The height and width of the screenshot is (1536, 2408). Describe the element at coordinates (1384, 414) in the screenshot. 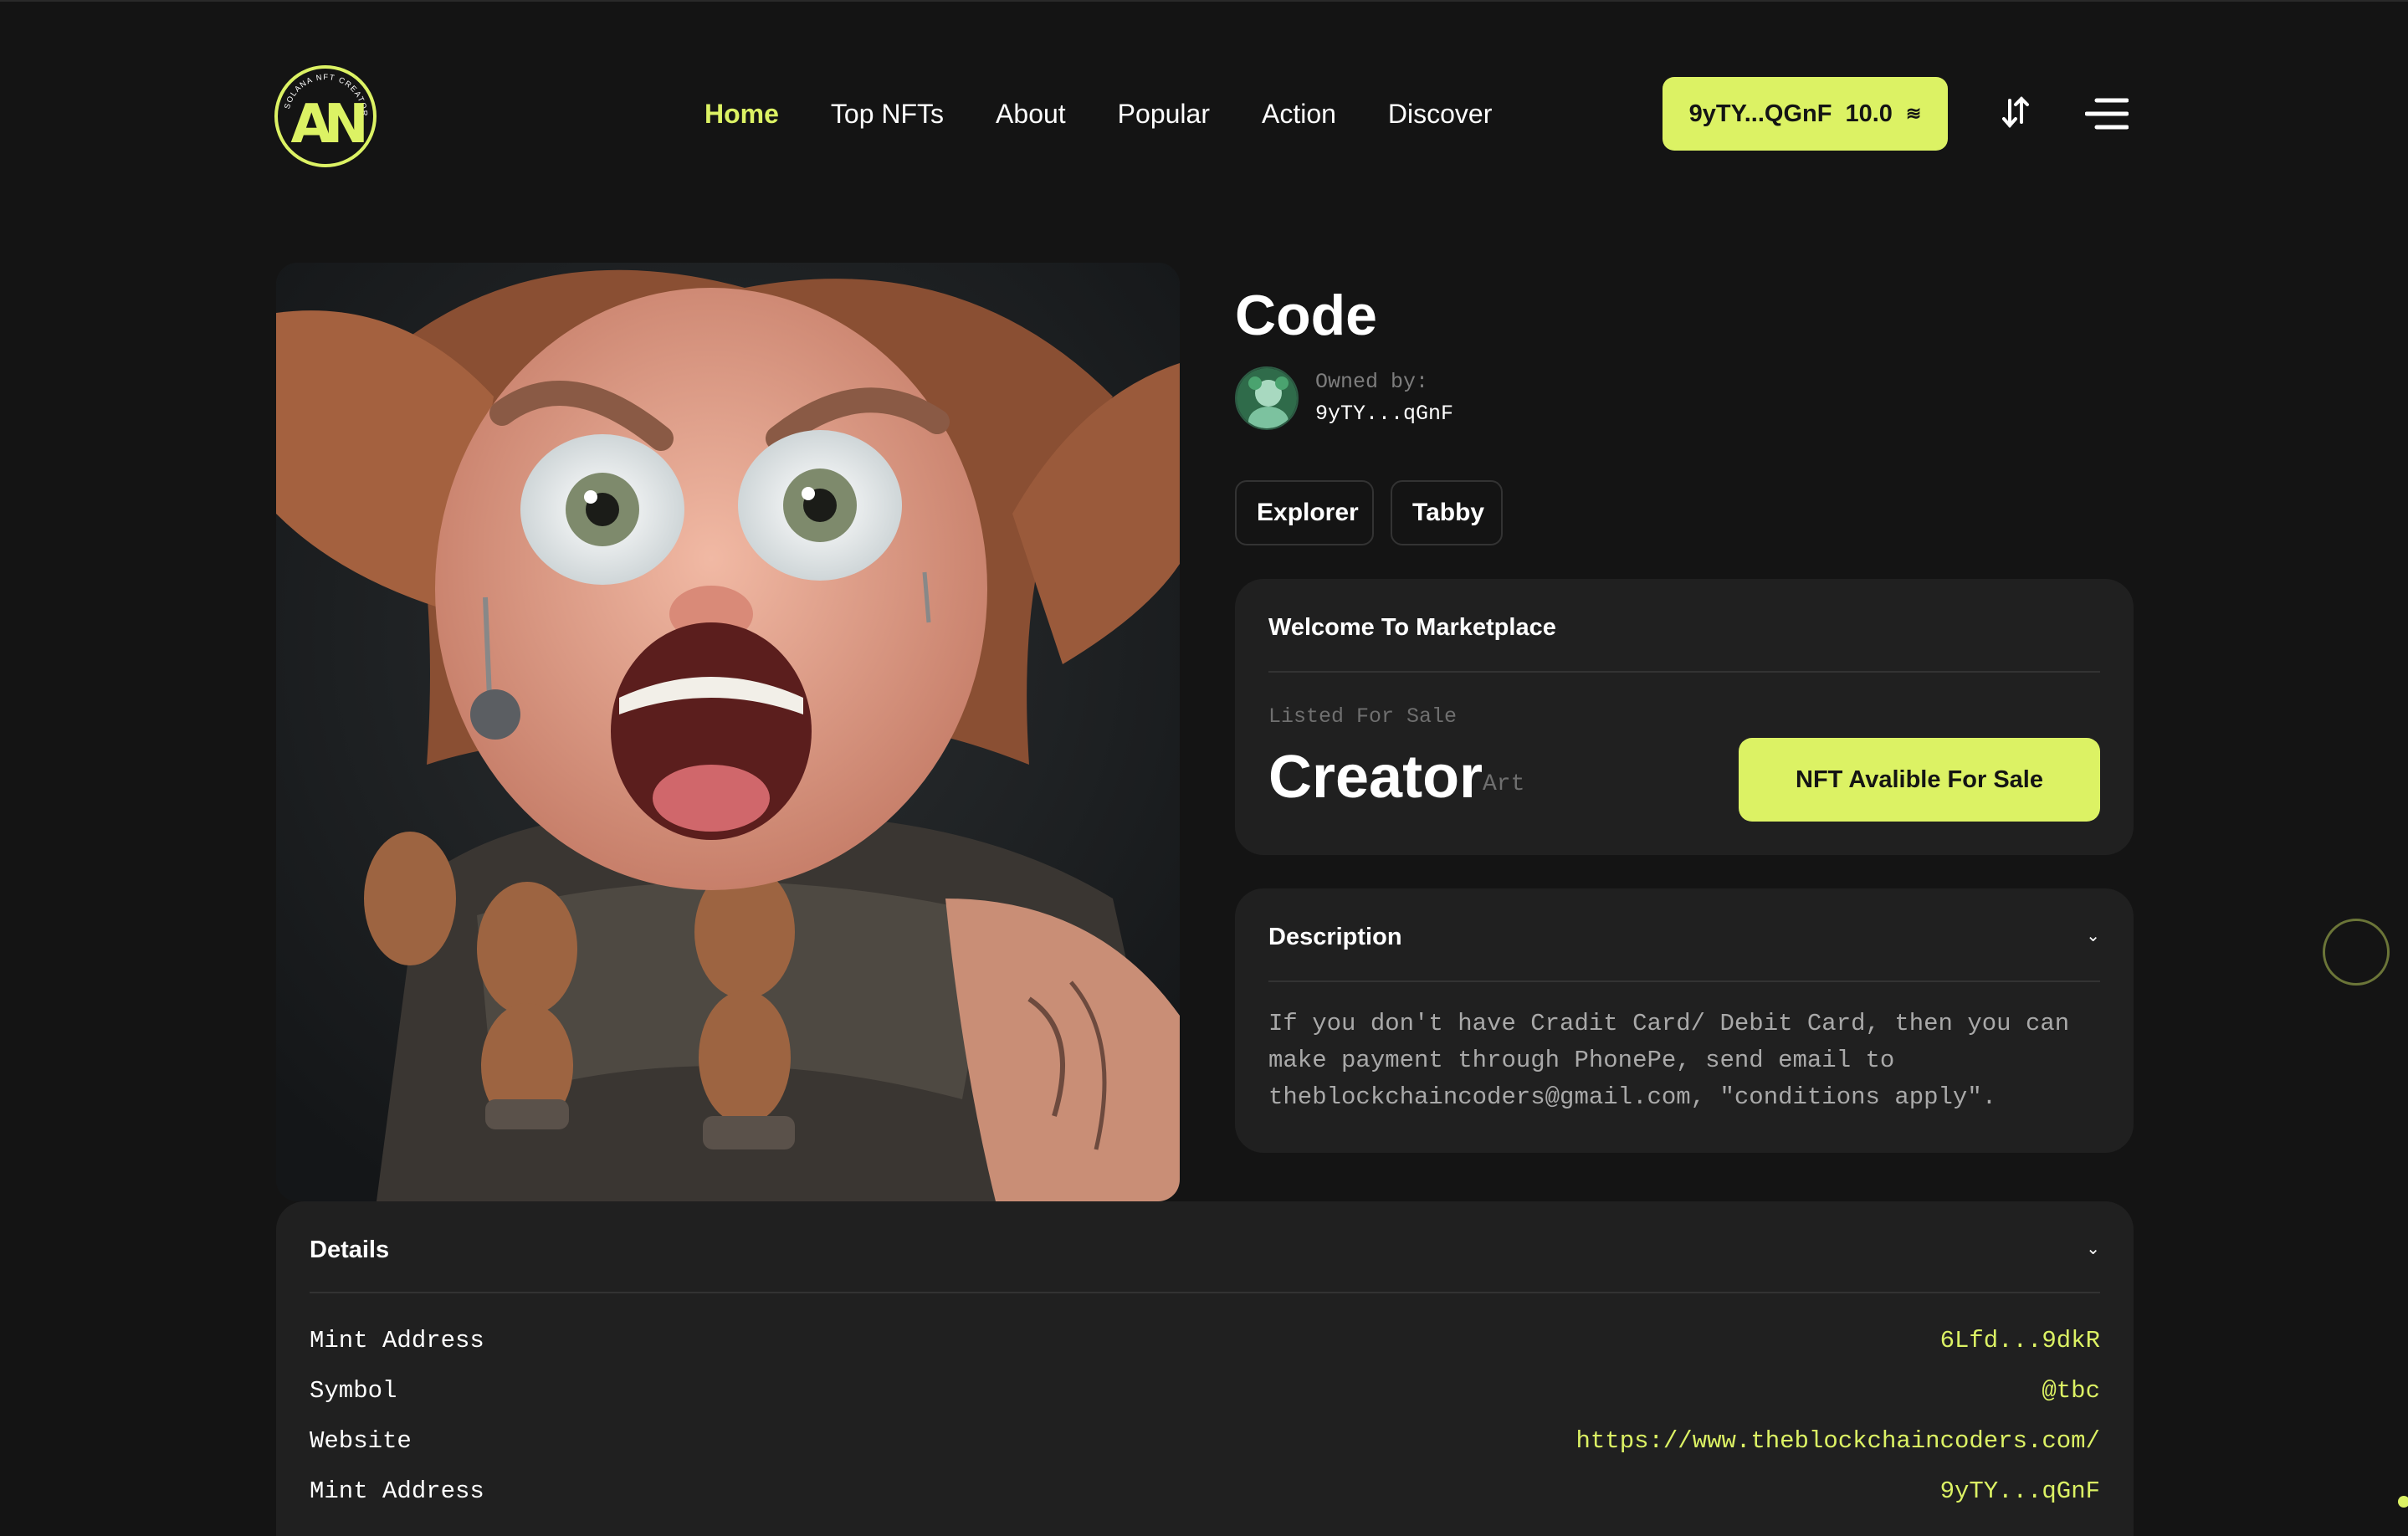

I see `owner-address: 9yTY...qGnF` at that location.